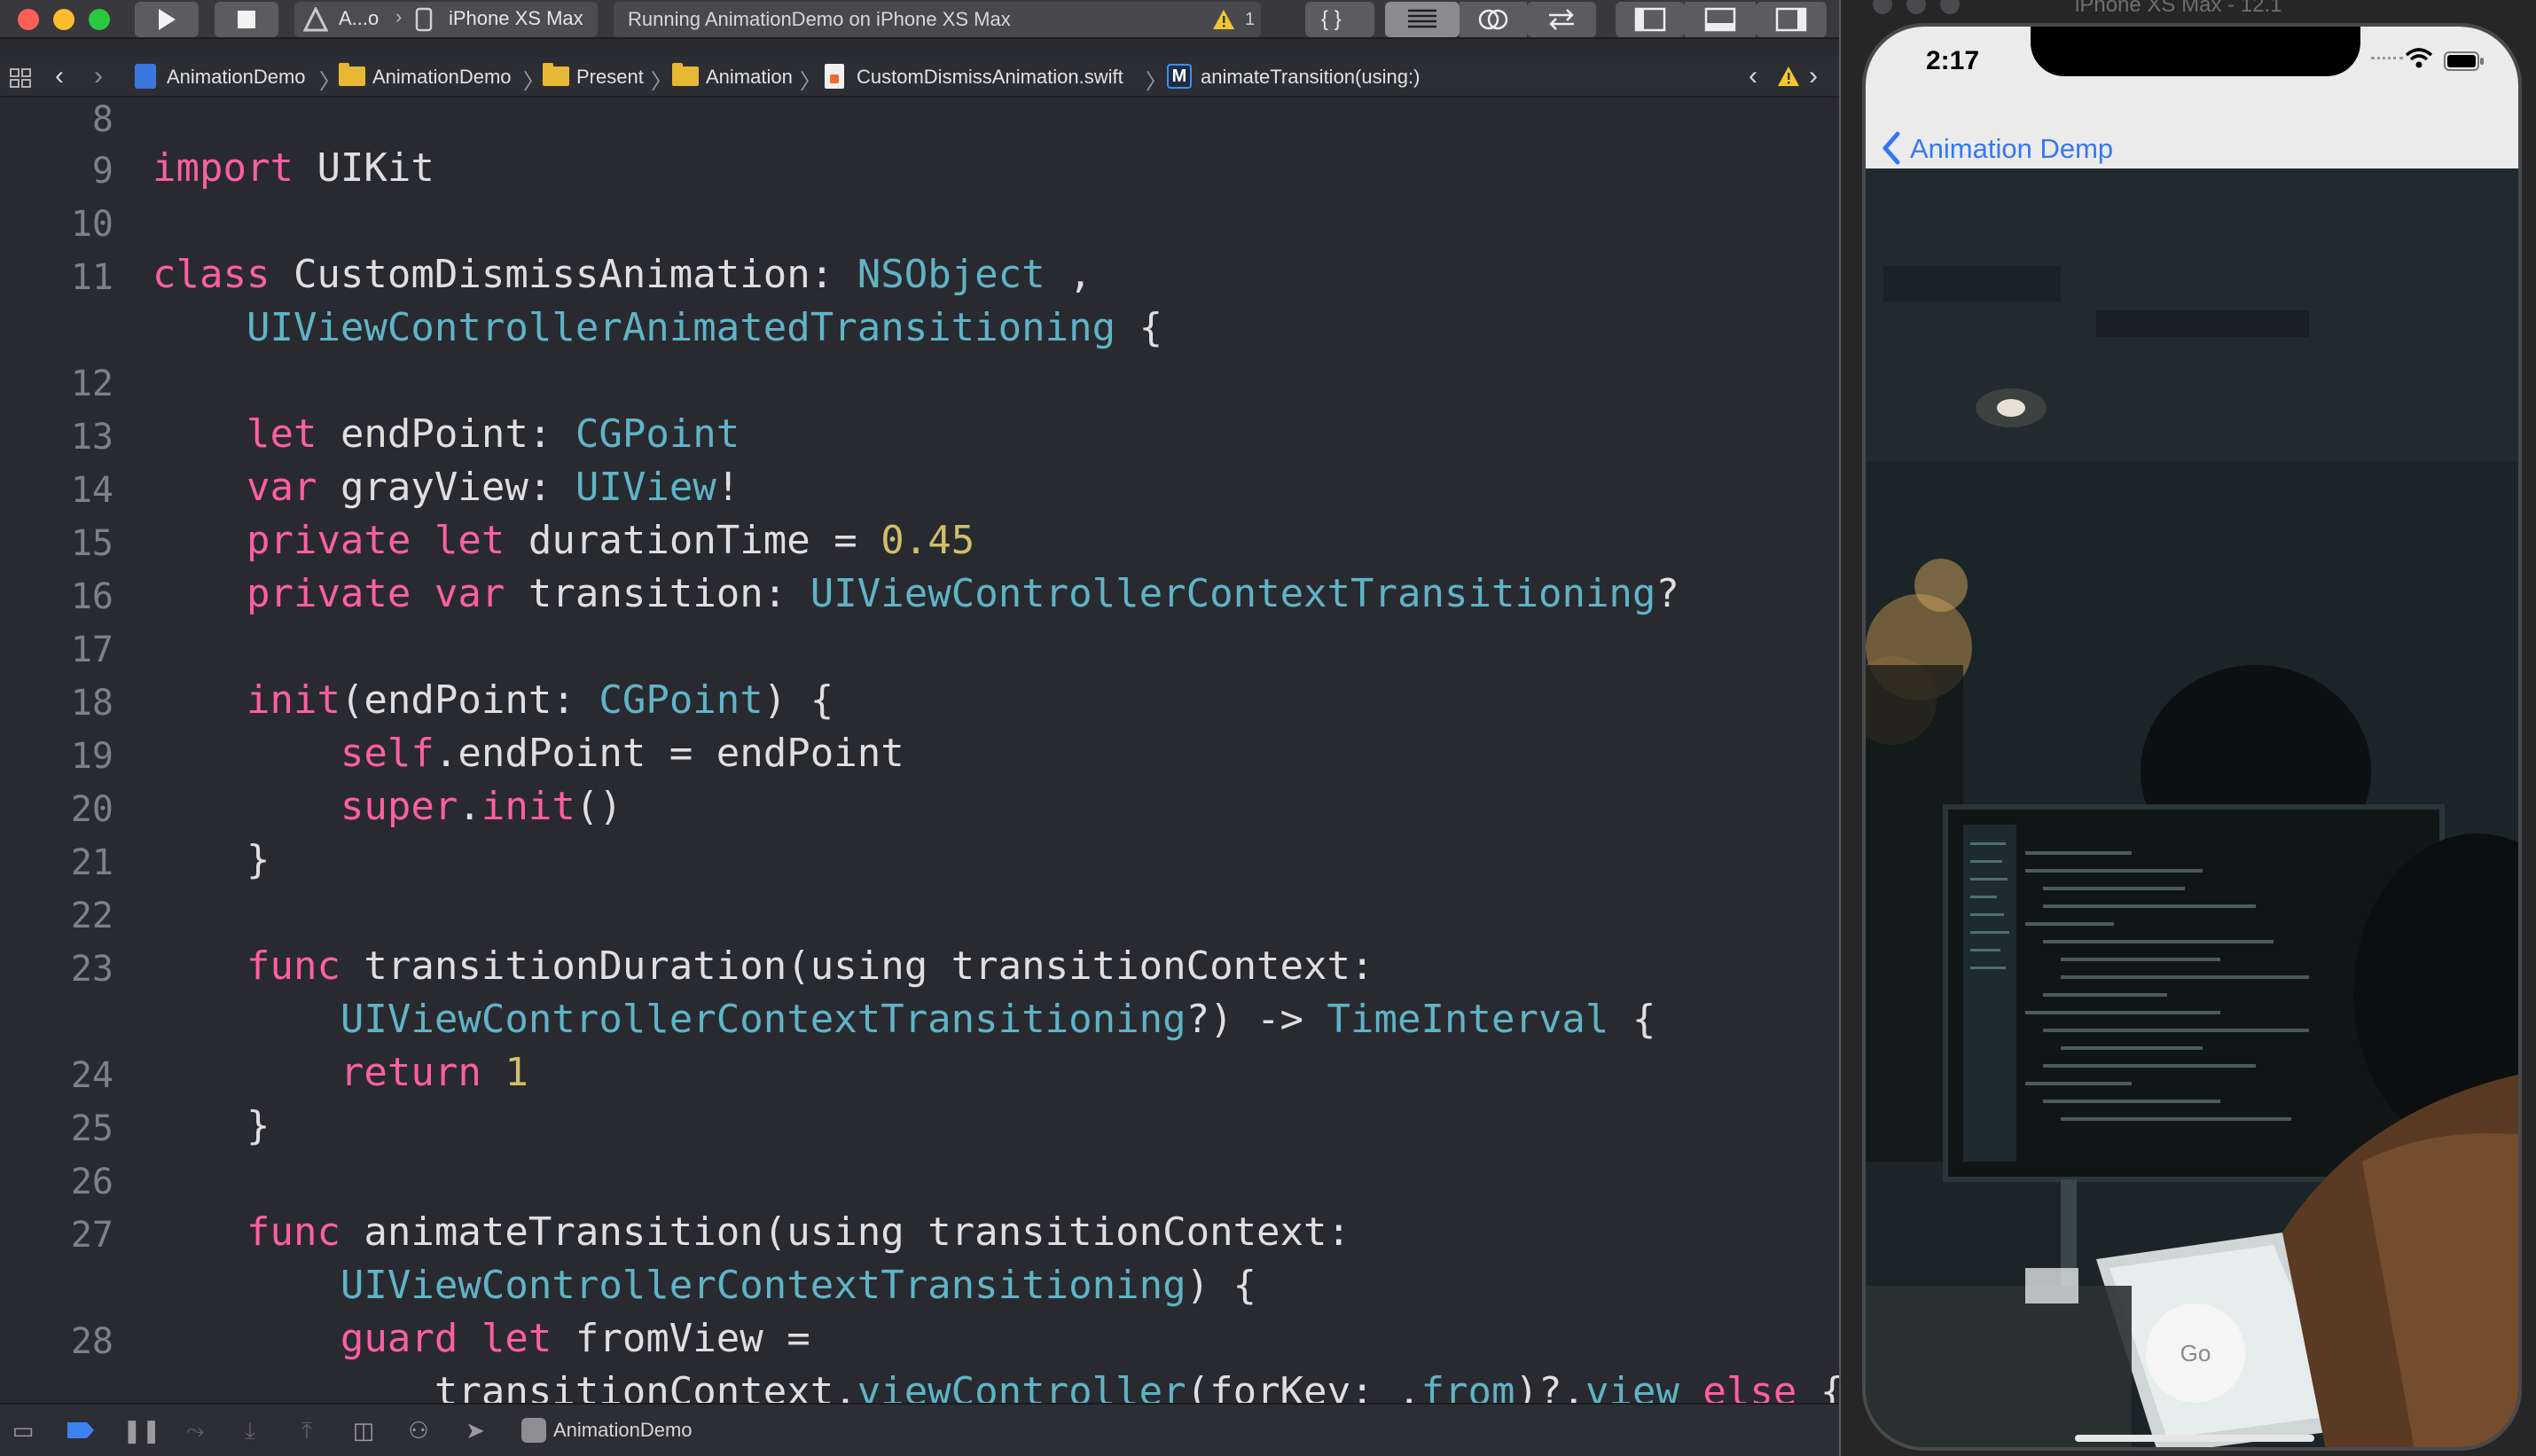 Image resolution: width=2536 pixels, height=1456 pixels. What do you see at coordinates (341, 1072) in the screenshot?
I see `code-line: return 1` at bounding box center [341, 1072].